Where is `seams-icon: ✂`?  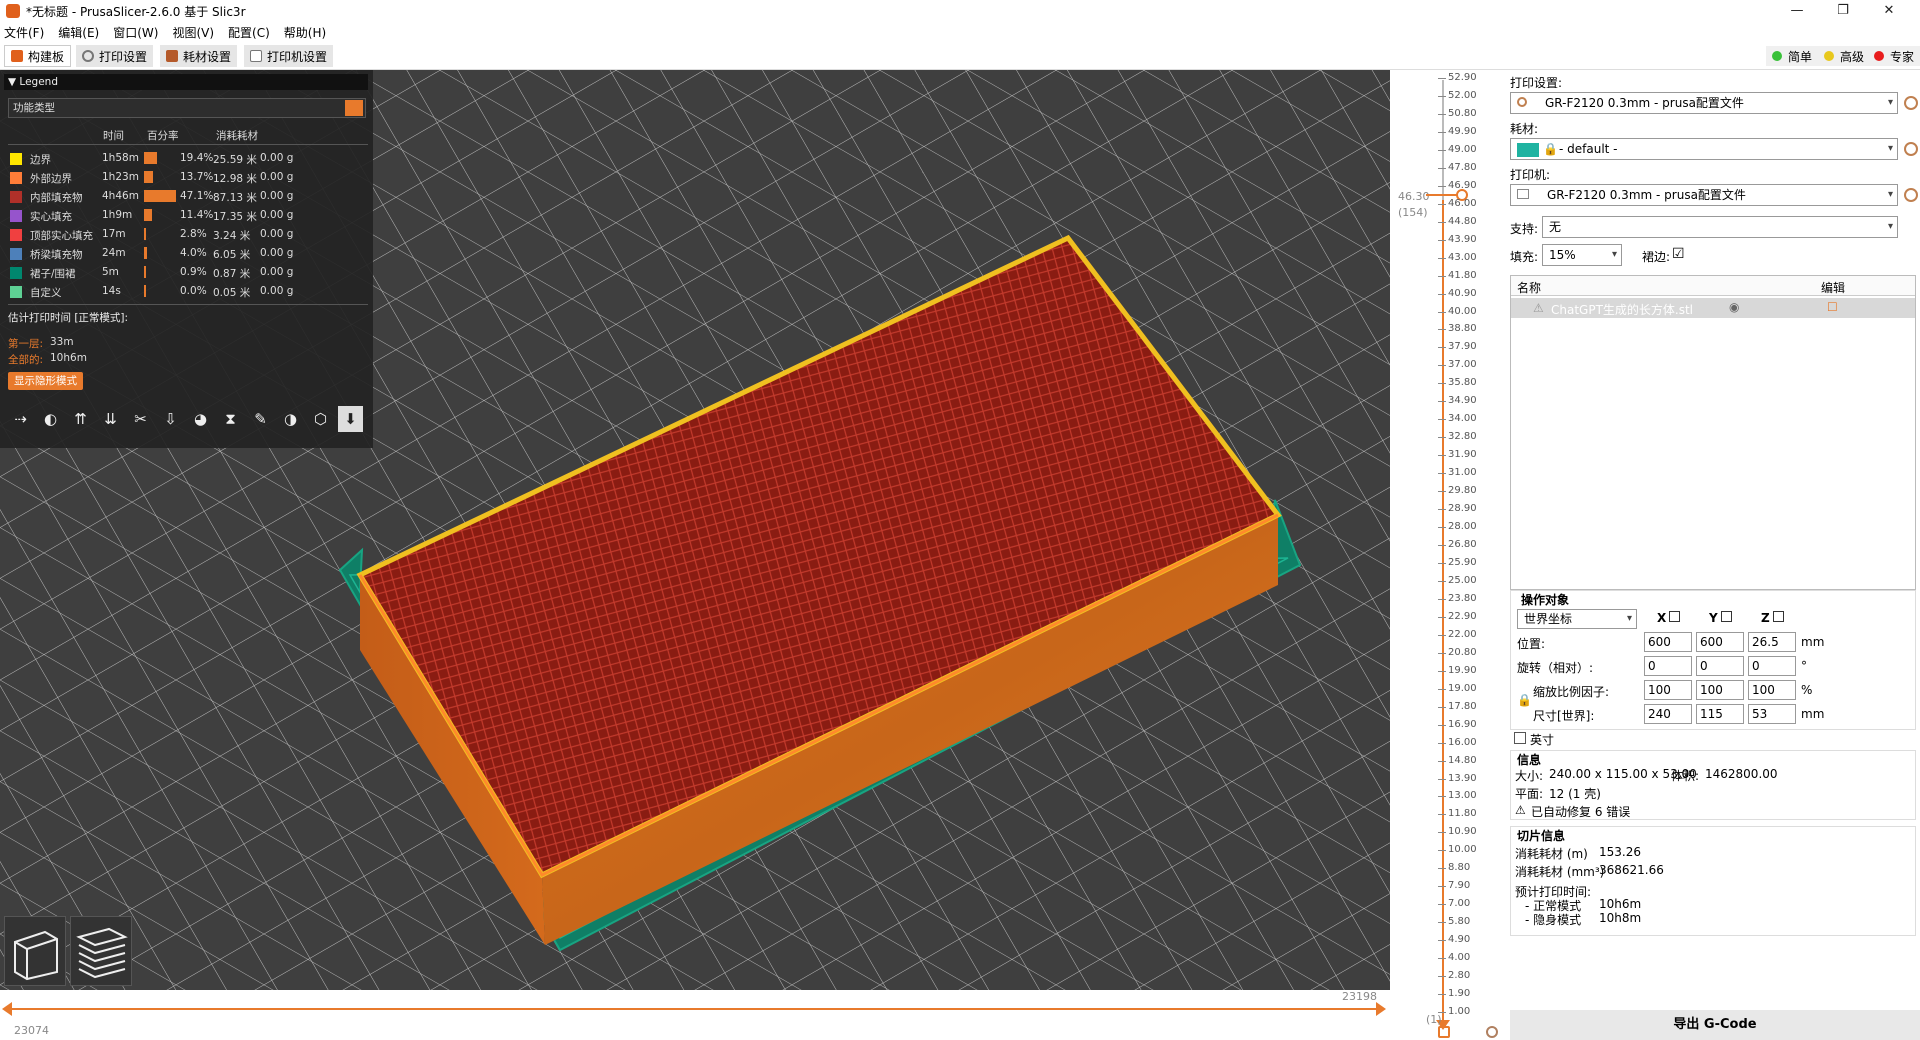
seams-icon: ✂ is located at coordinates (140, 419).